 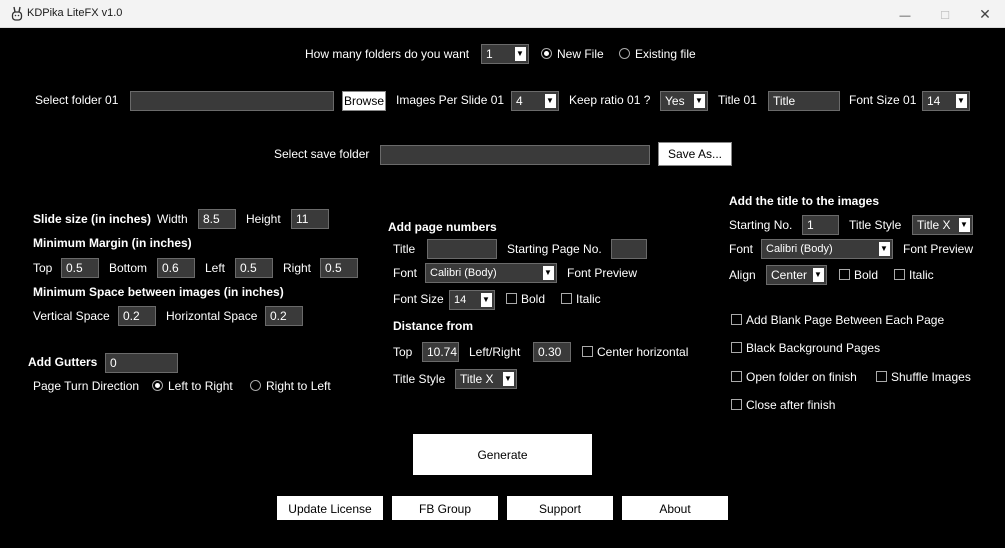 What do you see at coordinates (736, 404) in the screenshot?
I see `close-after-checkbox` at bounding box center [736, 404].